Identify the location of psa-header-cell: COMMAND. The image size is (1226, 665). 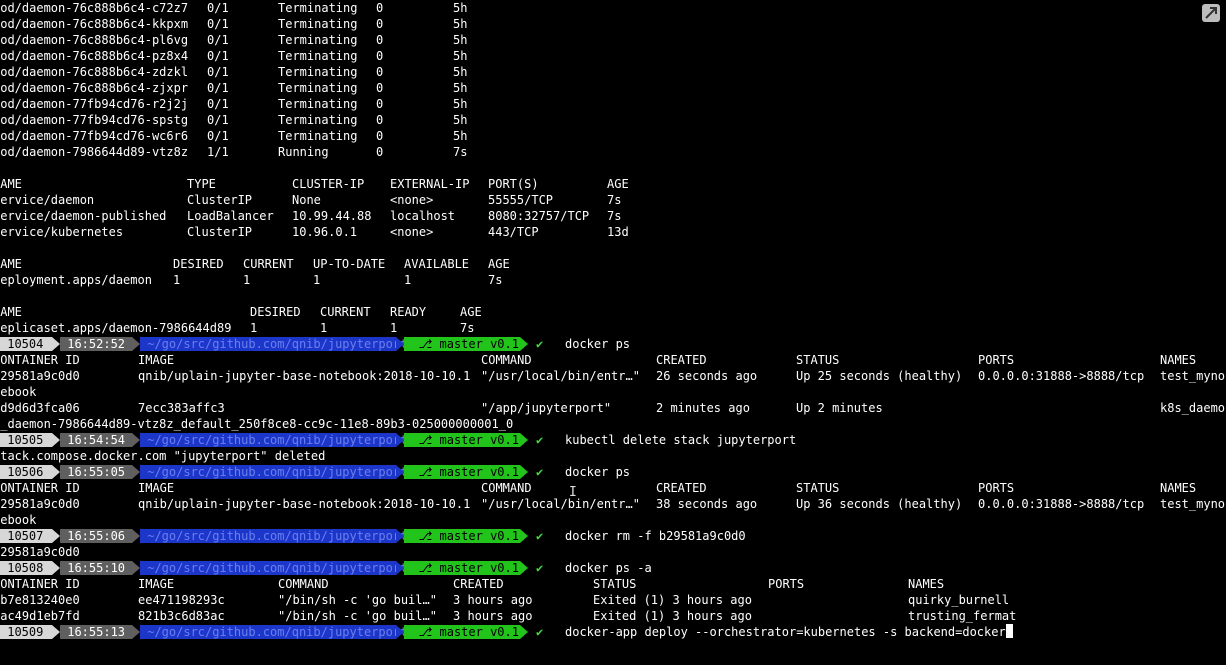
(303, 584).